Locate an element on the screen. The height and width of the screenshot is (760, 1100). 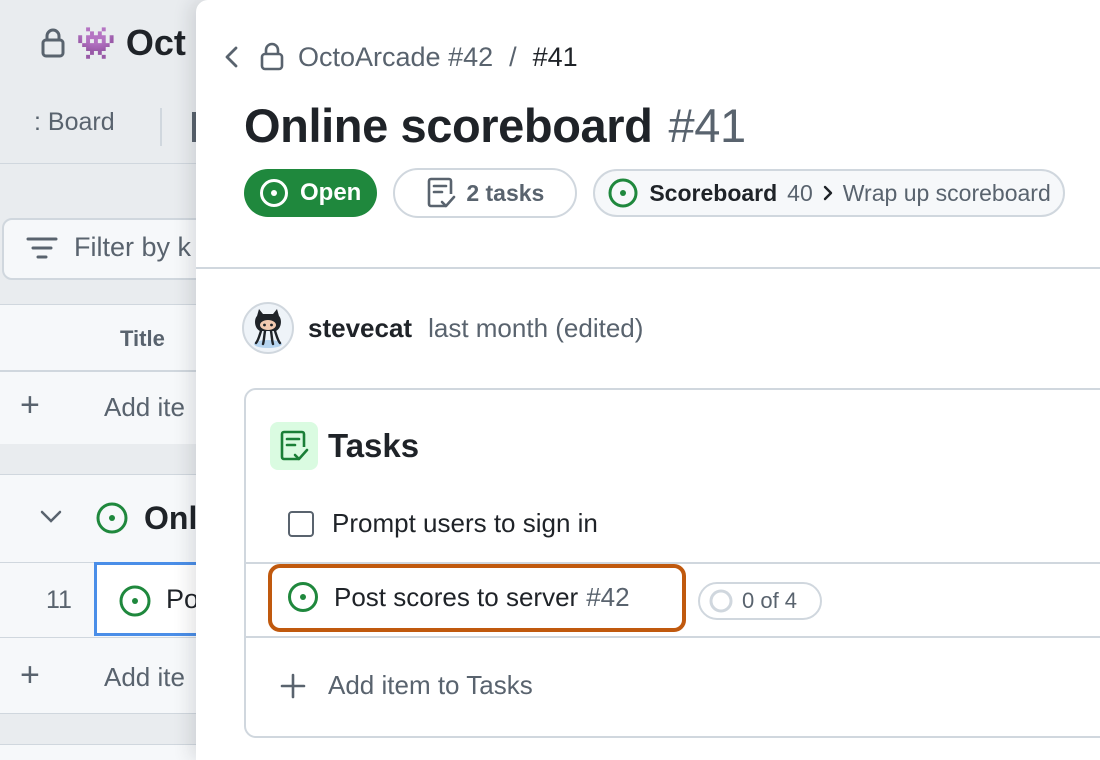
comment-header: stevecat last month (edited) is located at coordinates (442, 328).